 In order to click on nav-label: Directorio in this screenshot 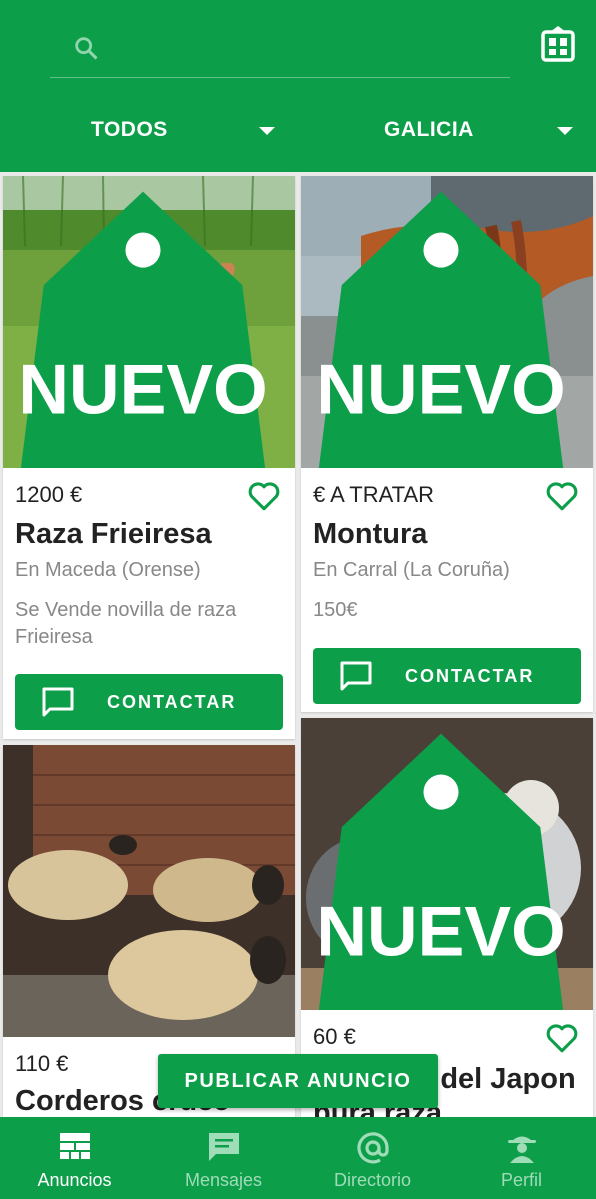, I will do `click(372, 1180)`.